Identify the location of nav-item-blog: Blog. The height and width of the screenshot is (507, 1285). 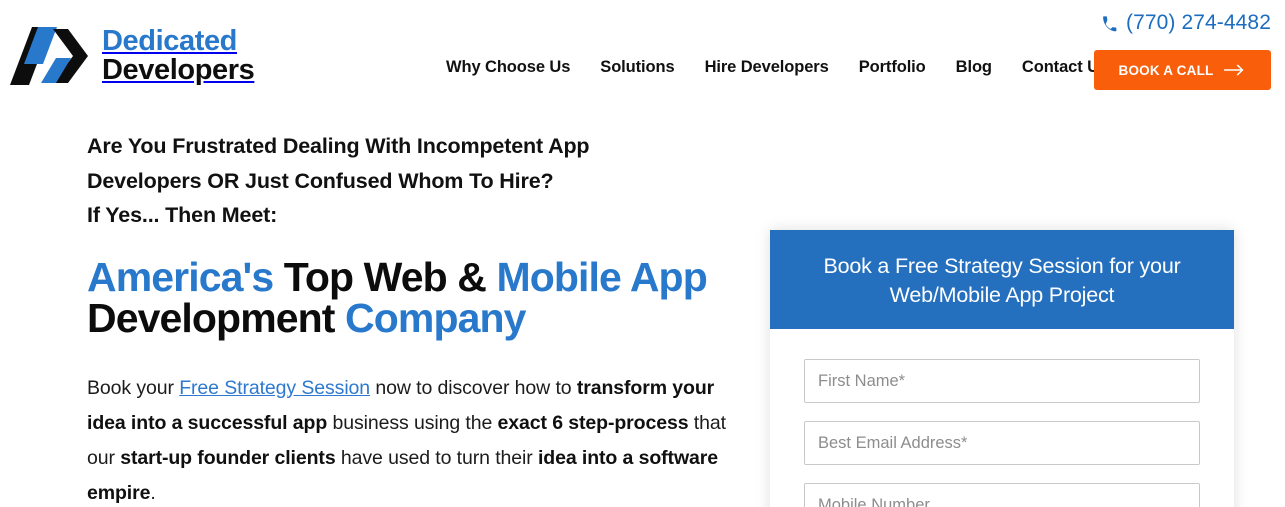
(974, 67).